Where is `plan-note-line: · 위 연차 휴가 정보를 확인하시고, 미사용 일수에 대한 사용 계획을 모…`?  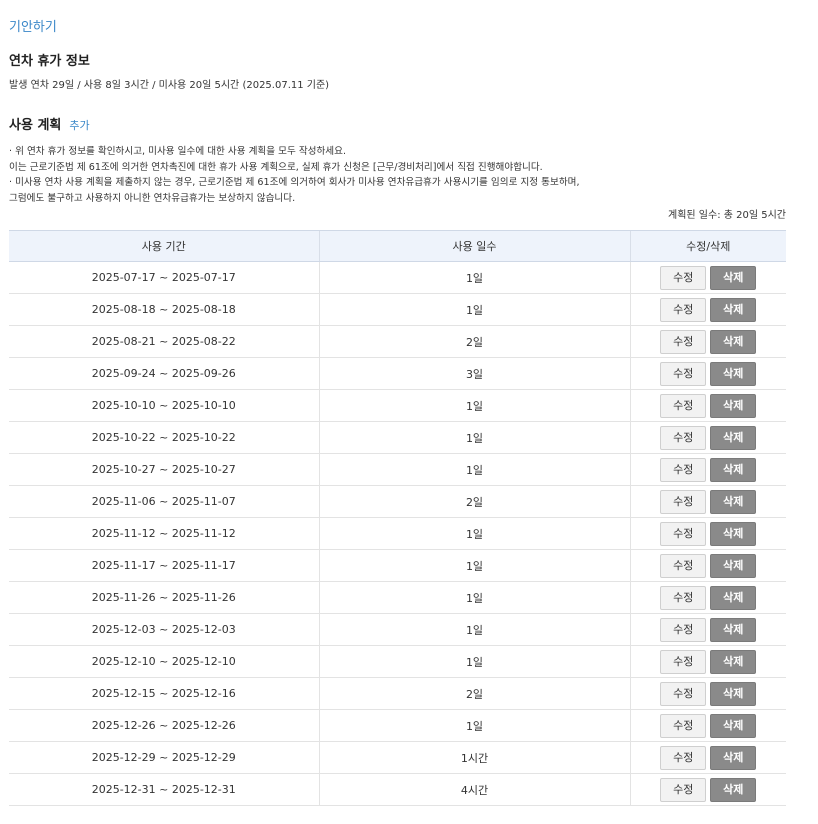 plan-note-line: · 위 연차 휴가 정보를 확인하시고, 미사용 일수에 대한 사용 계획을 모… is located at coordinates (178, 151).